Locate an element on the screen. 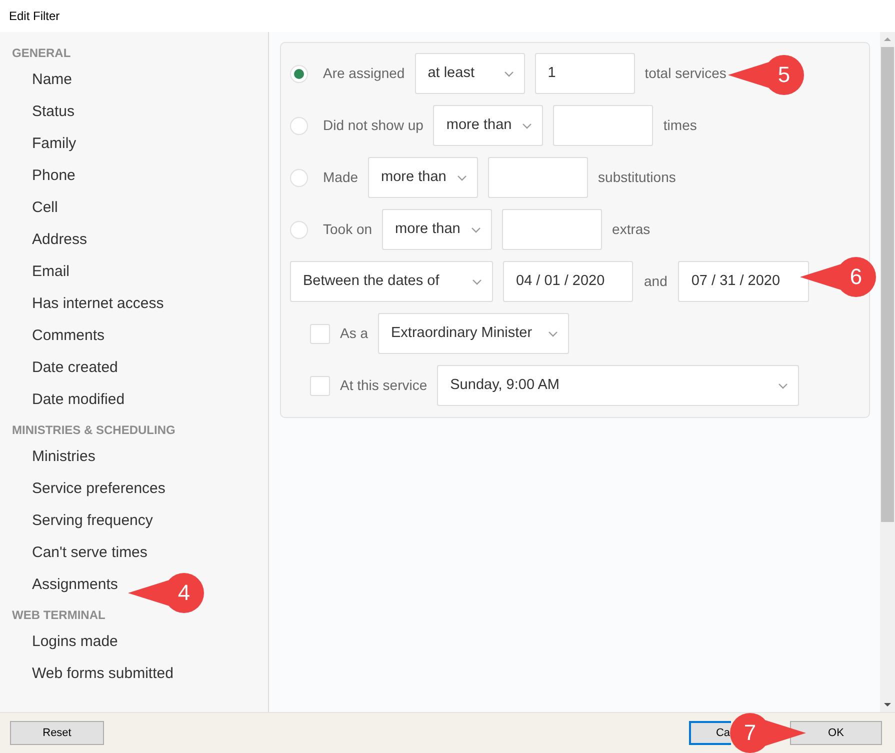 Image resolution: width=895 pixels, height=753 pixels. sidebar-item: Date modified is located at coordinates (78, 400).